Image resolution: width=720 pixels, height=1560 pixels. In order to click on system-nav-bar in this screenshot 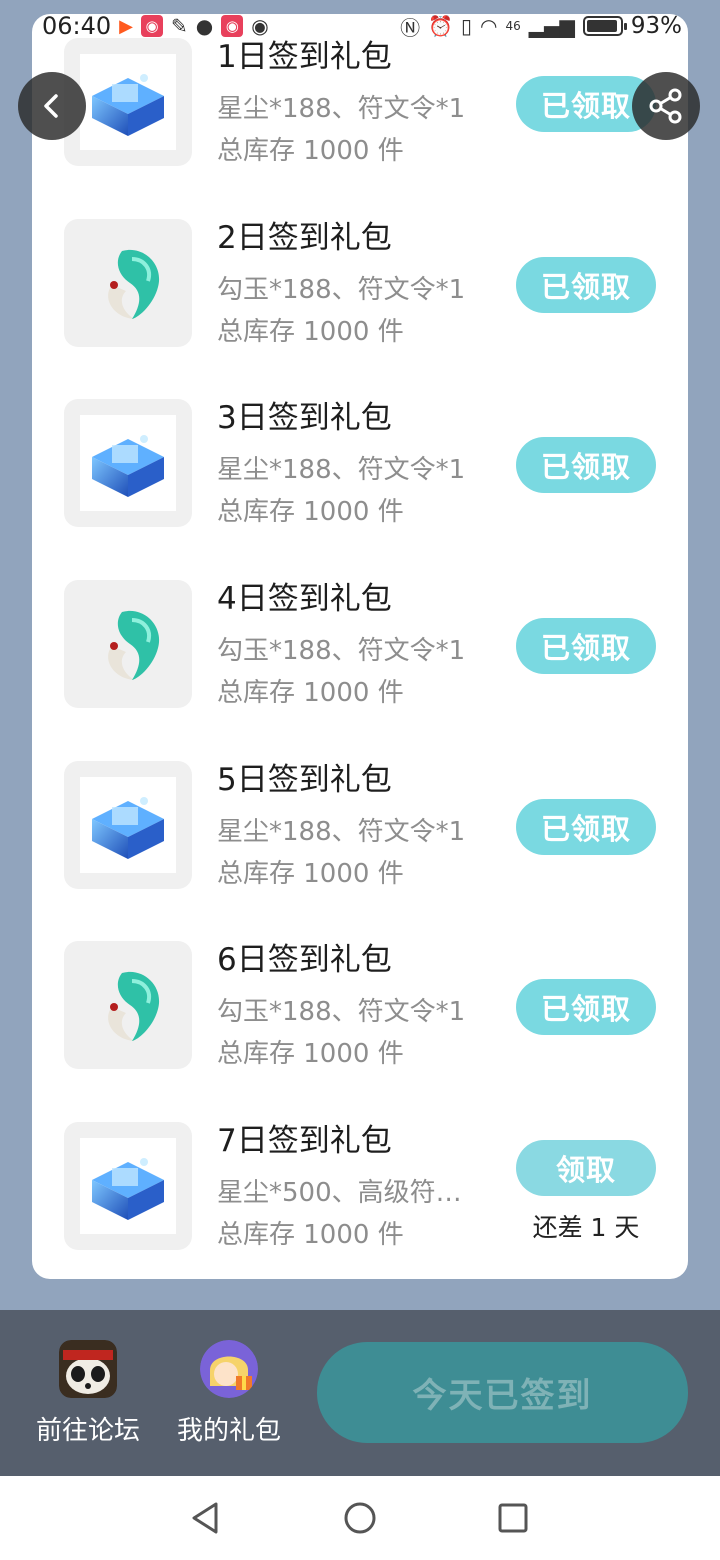, I will do `click(360, 1518)`.